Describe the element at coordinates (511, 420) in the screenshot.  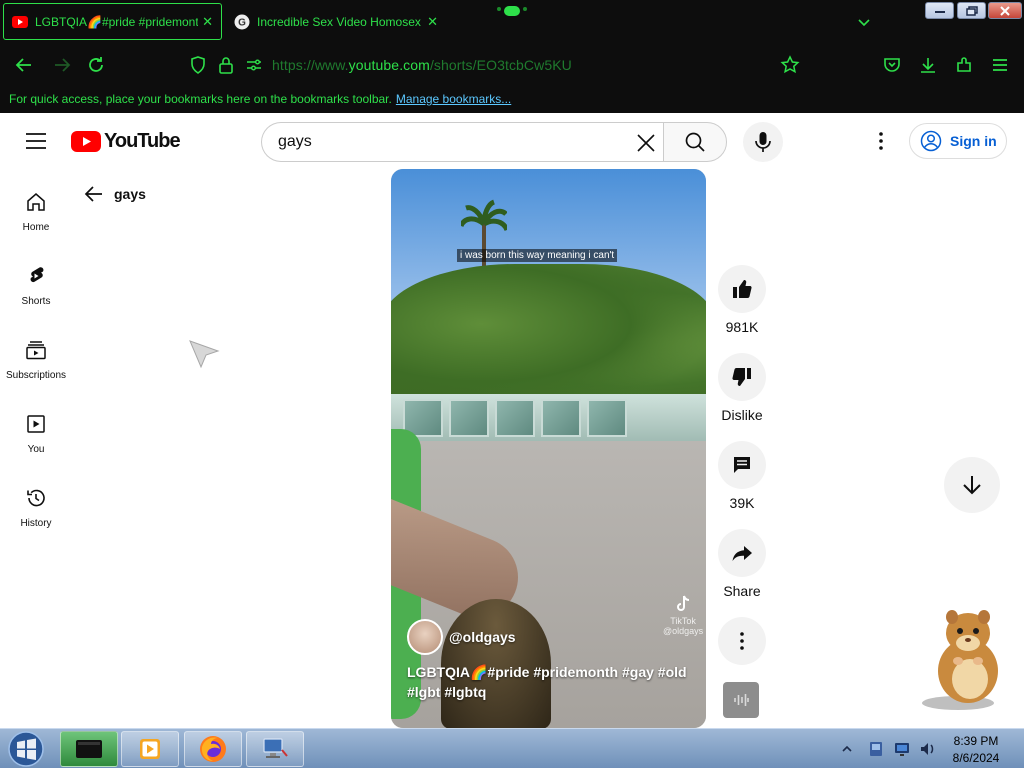
I see `video-frame-glass-blocks` at that location.